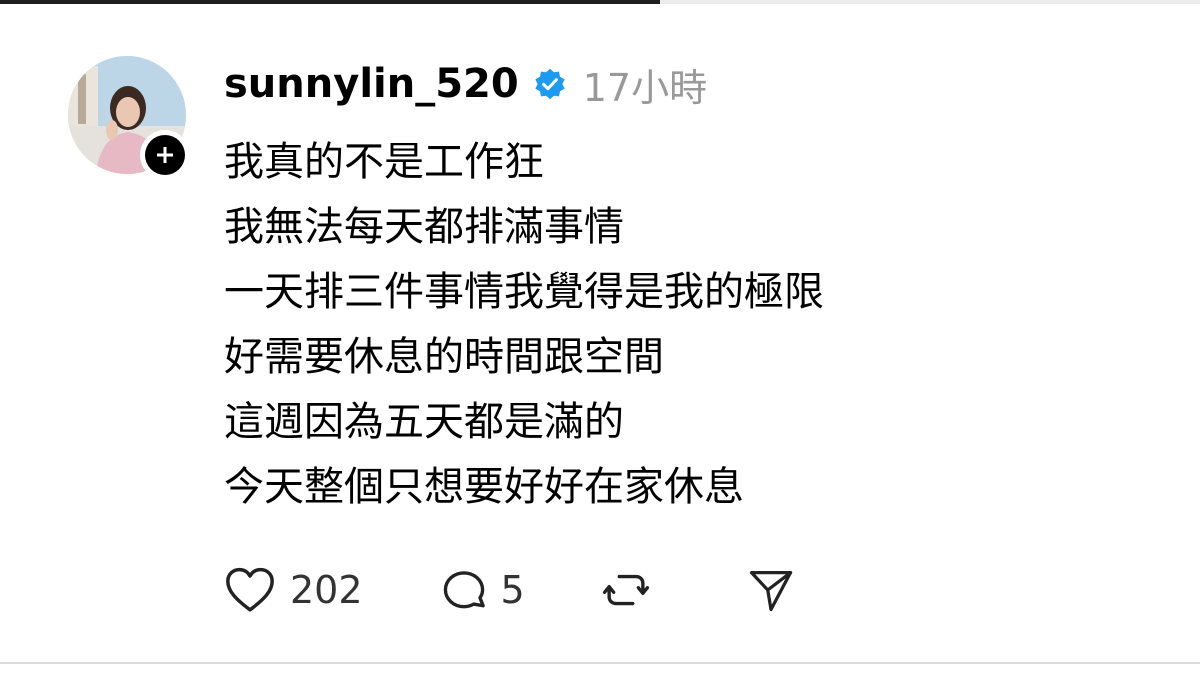  Describe the element at coordinates (371, 84) in the screenshot. I see `username-link: sunnylin_520` at that location.